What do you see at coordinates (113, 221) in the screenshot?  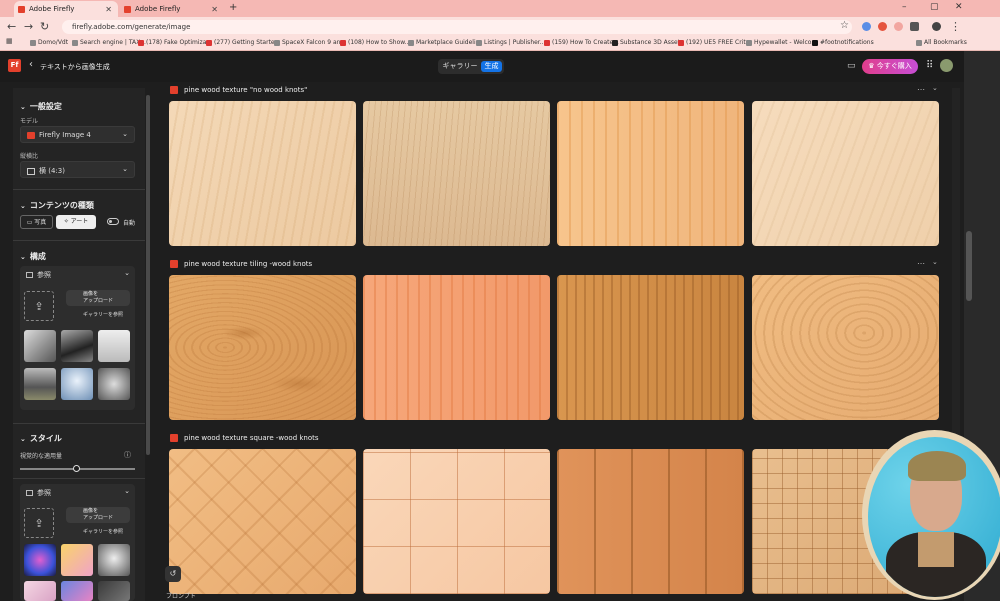 I see `auto-toggle` at bounding box center [113, 221].